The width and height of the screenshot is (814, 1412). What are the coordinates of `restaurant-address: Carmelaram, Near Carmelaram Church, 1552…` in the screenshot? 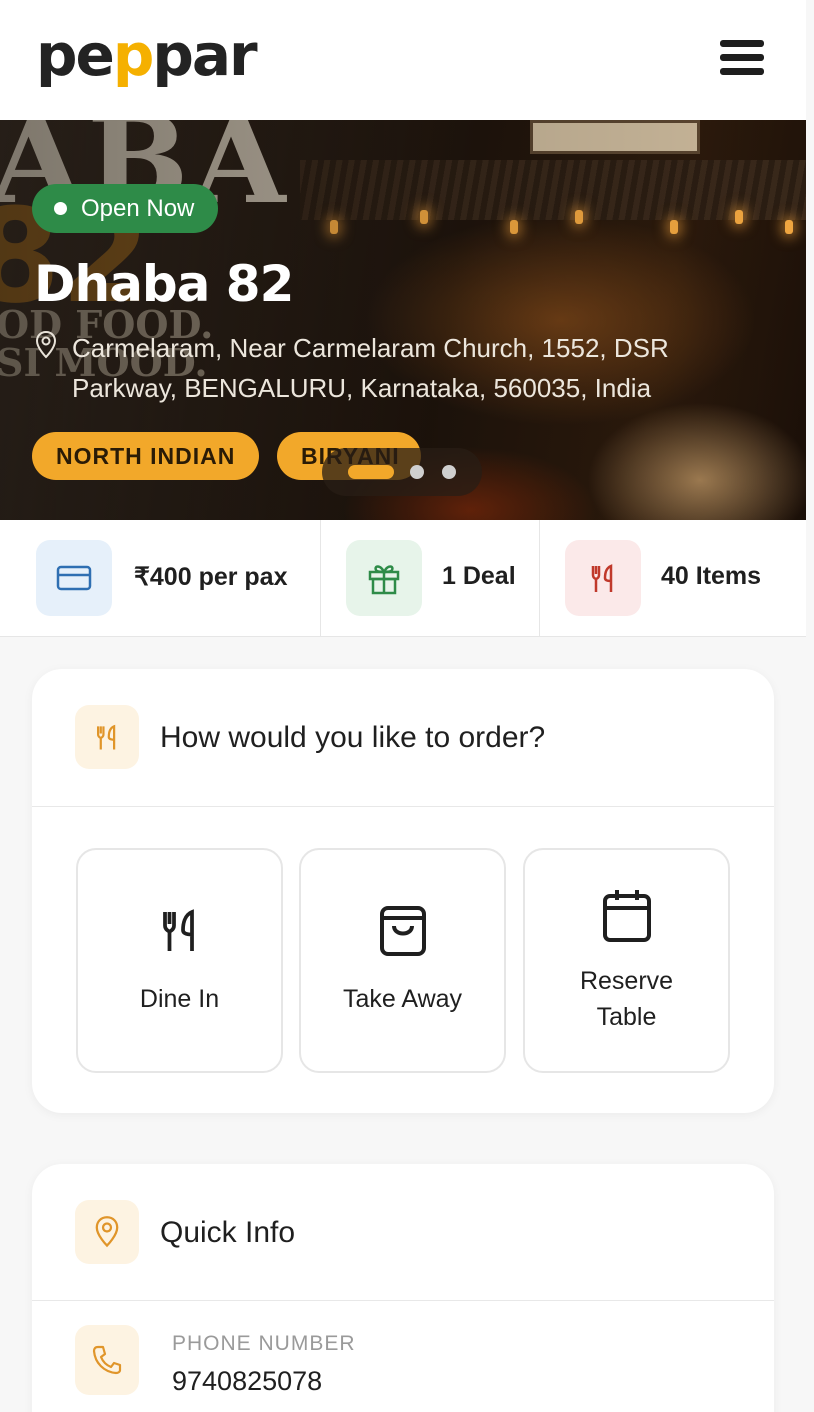 It's located at (370, 368).